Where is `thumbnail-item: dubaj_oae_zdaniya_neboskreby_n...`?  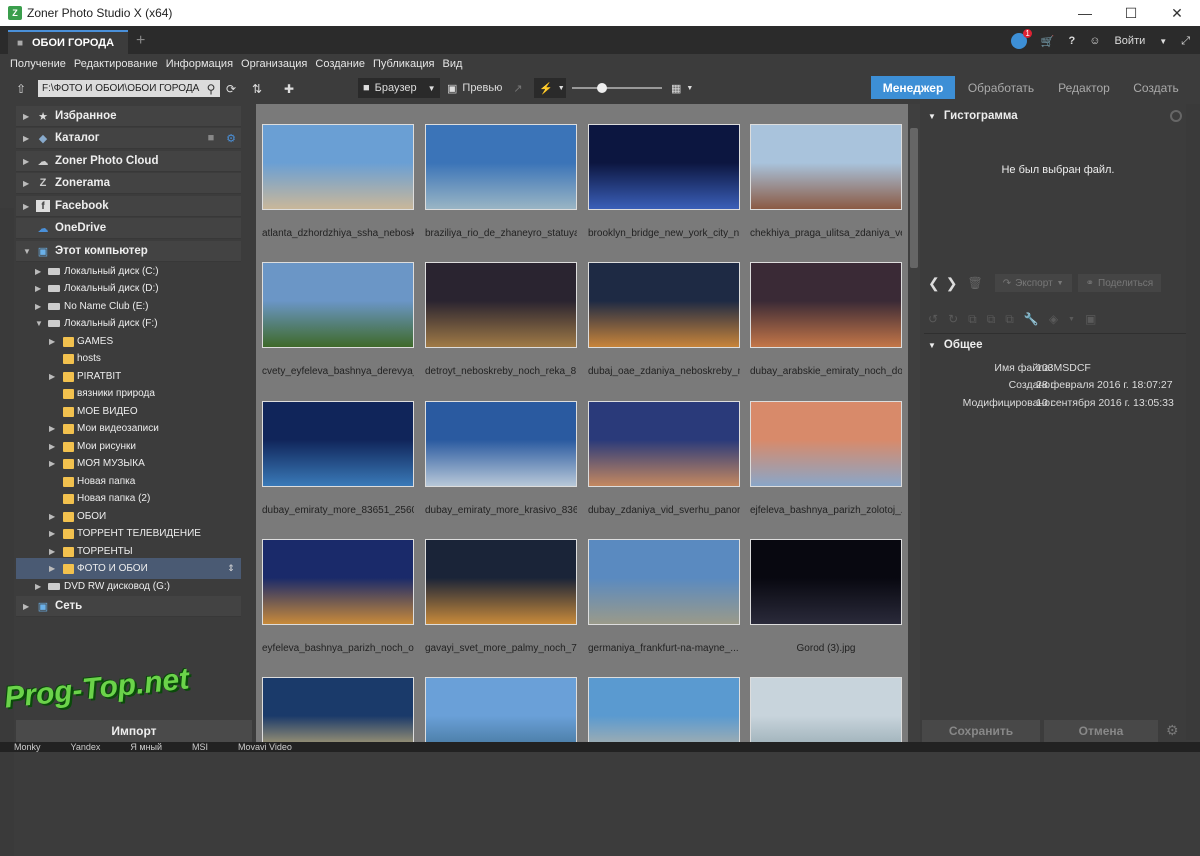
thumbnail-item: dubaj_oae_zdaniya_neboskreby_n... is located at coordinates (664, 327).